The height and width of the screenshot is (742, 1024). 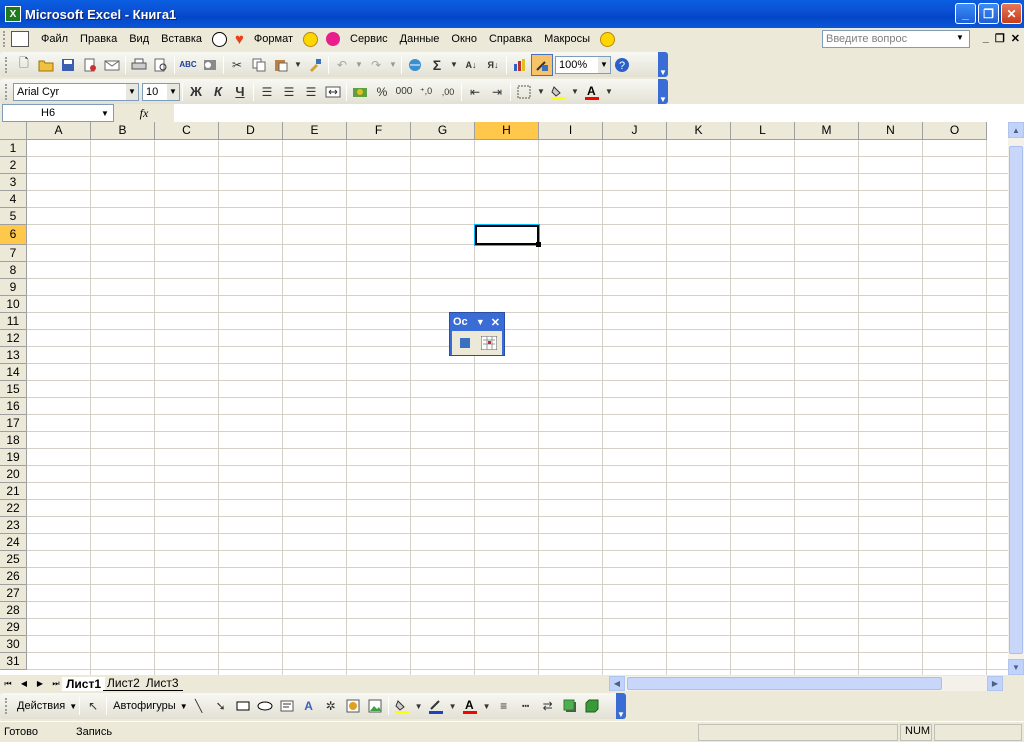 I want to click on row-header-7: 7, so click(x=13, y=253).